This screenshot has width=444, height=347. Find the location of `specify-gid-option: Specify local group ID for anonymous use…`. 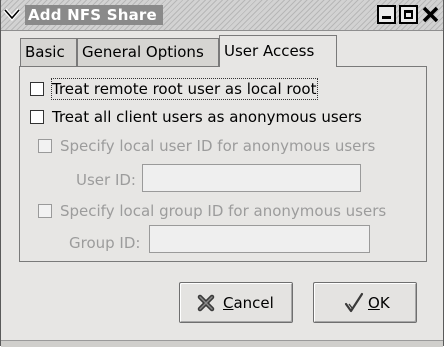

specify-gid-option: Specify local group ID for anonymous use… is located at coordinates (229, 211).